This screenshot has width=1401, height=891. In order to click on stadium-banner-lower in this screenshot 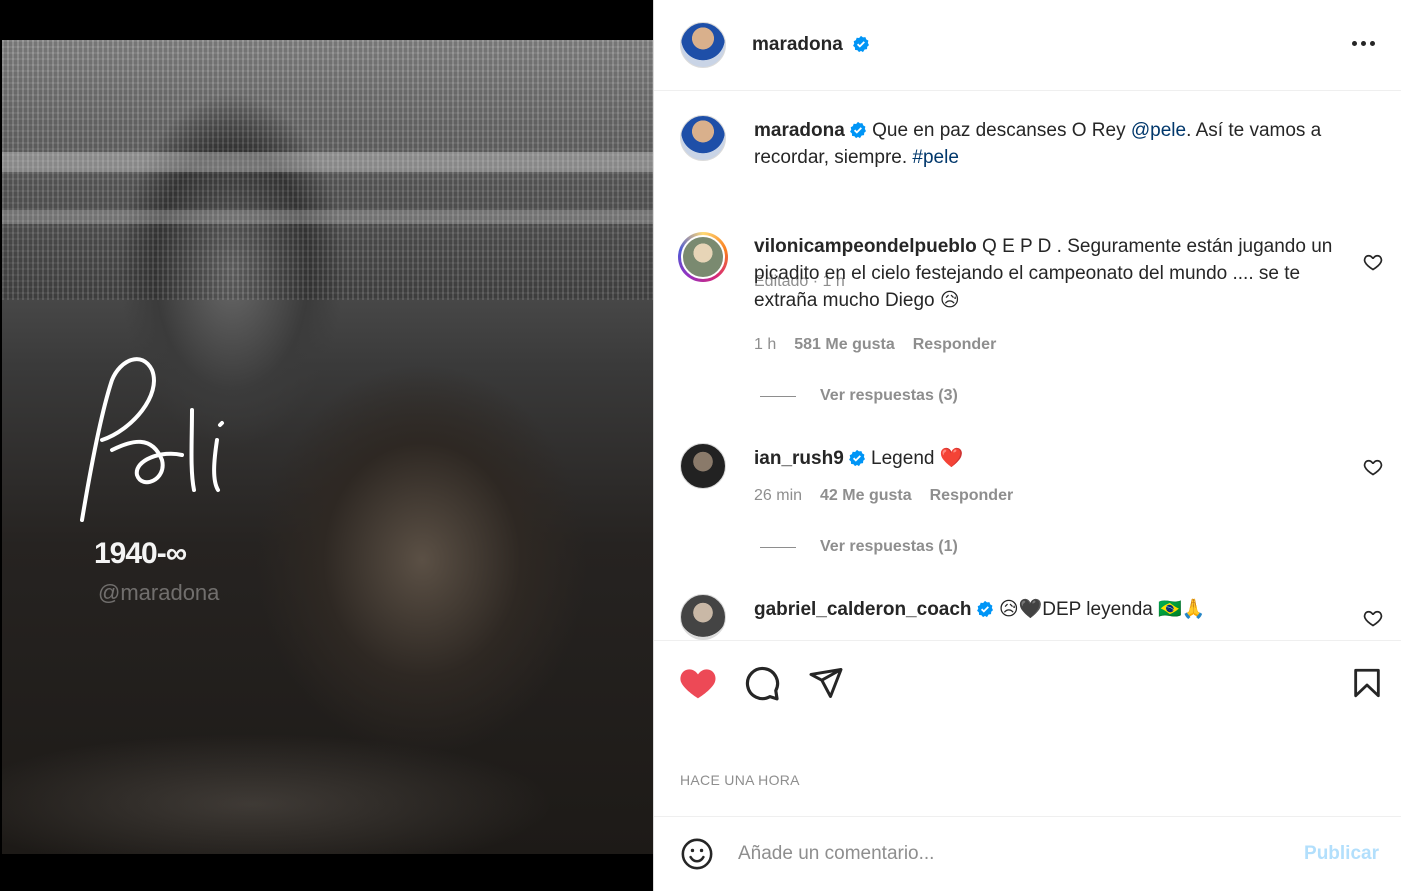, I will do `click(327, 217)`.